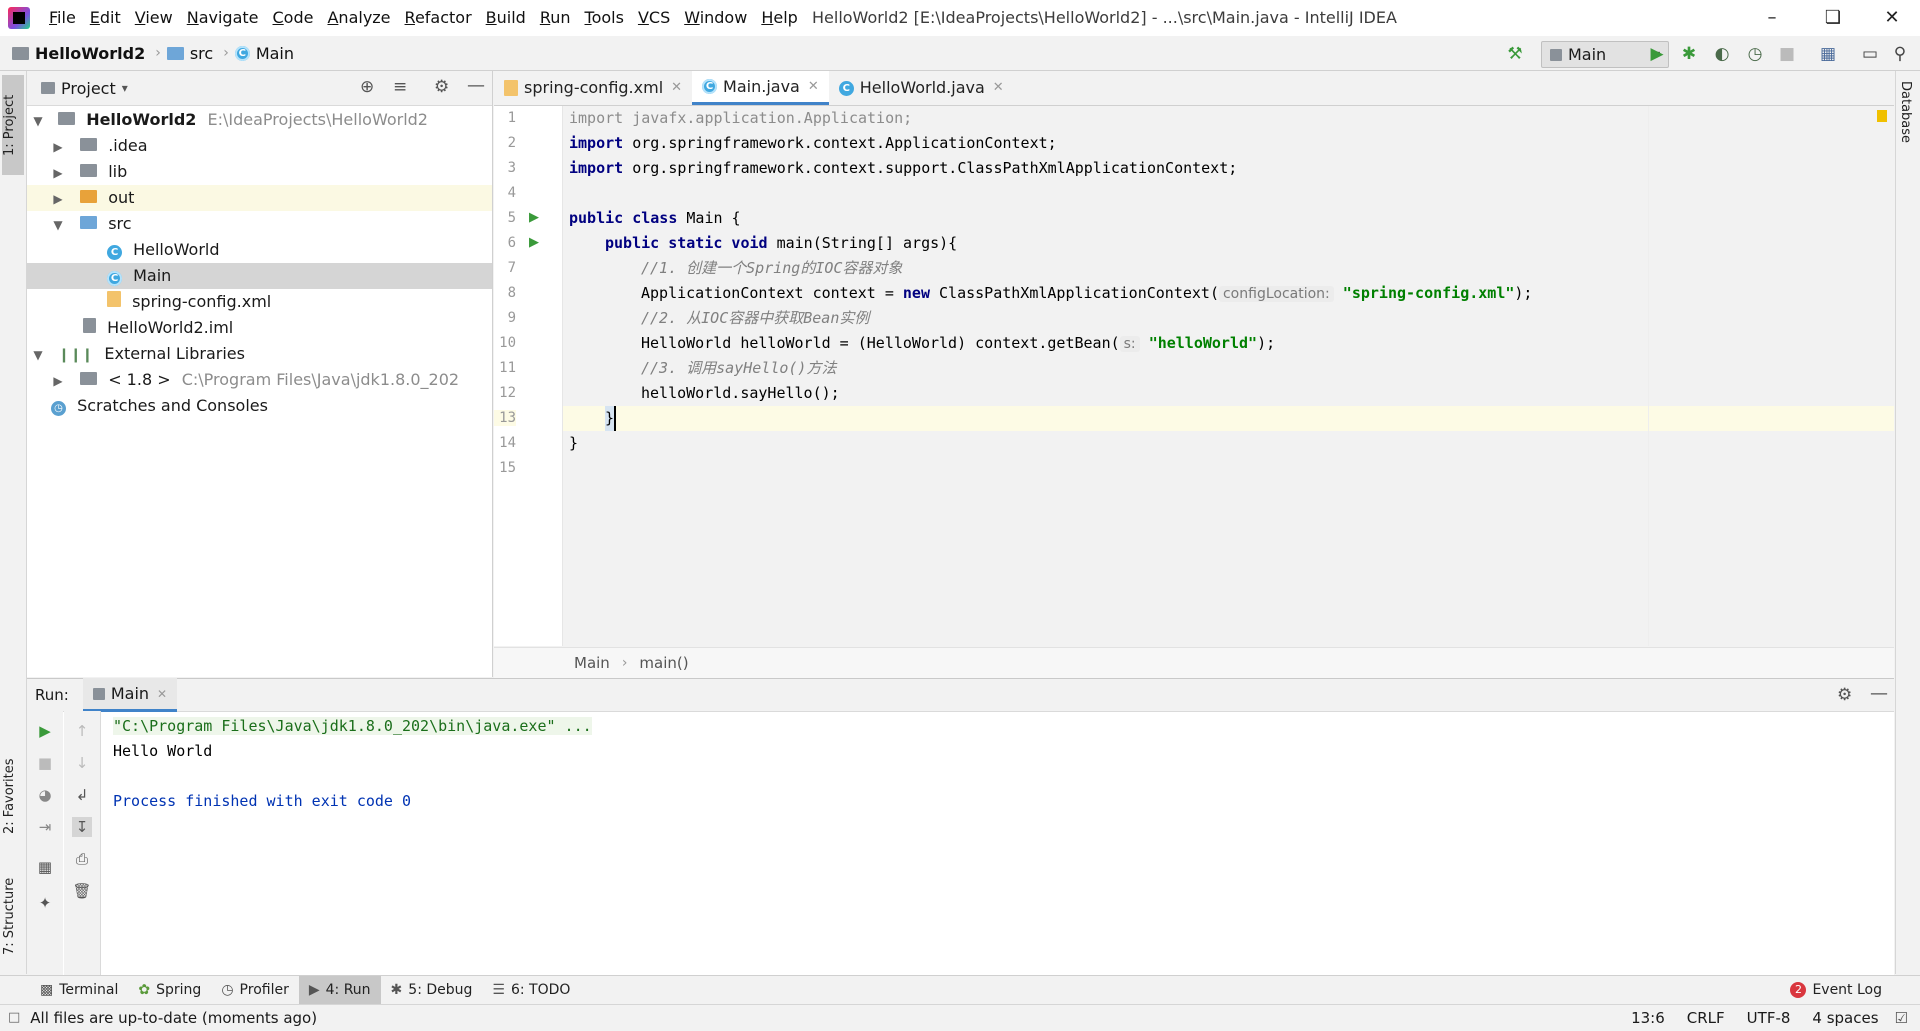 The image size is (1920, 1031). I want to click on breadcrumb-file: Main, so click(275, 53).